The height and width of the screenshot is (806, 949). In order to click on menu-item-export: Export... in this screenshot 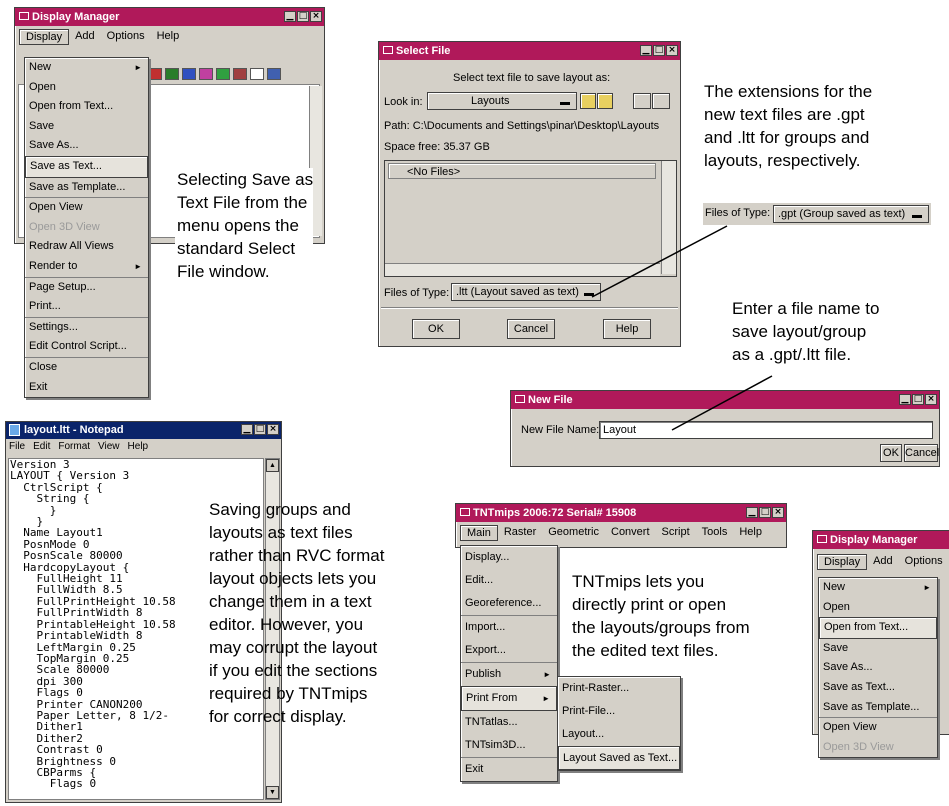, I will do `click(509, 651)`.